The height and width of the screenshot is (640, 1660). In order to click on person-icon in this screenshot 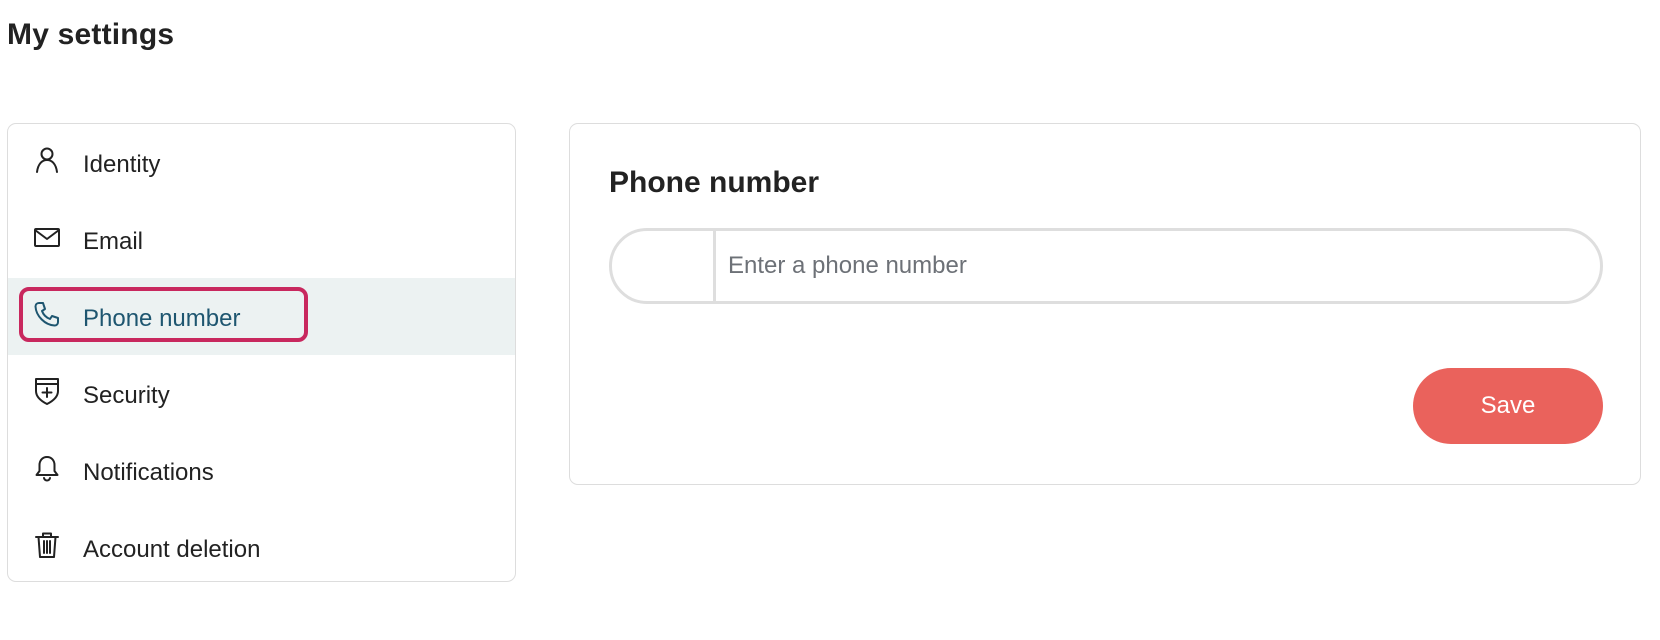, I will do `click(47, 160)`.